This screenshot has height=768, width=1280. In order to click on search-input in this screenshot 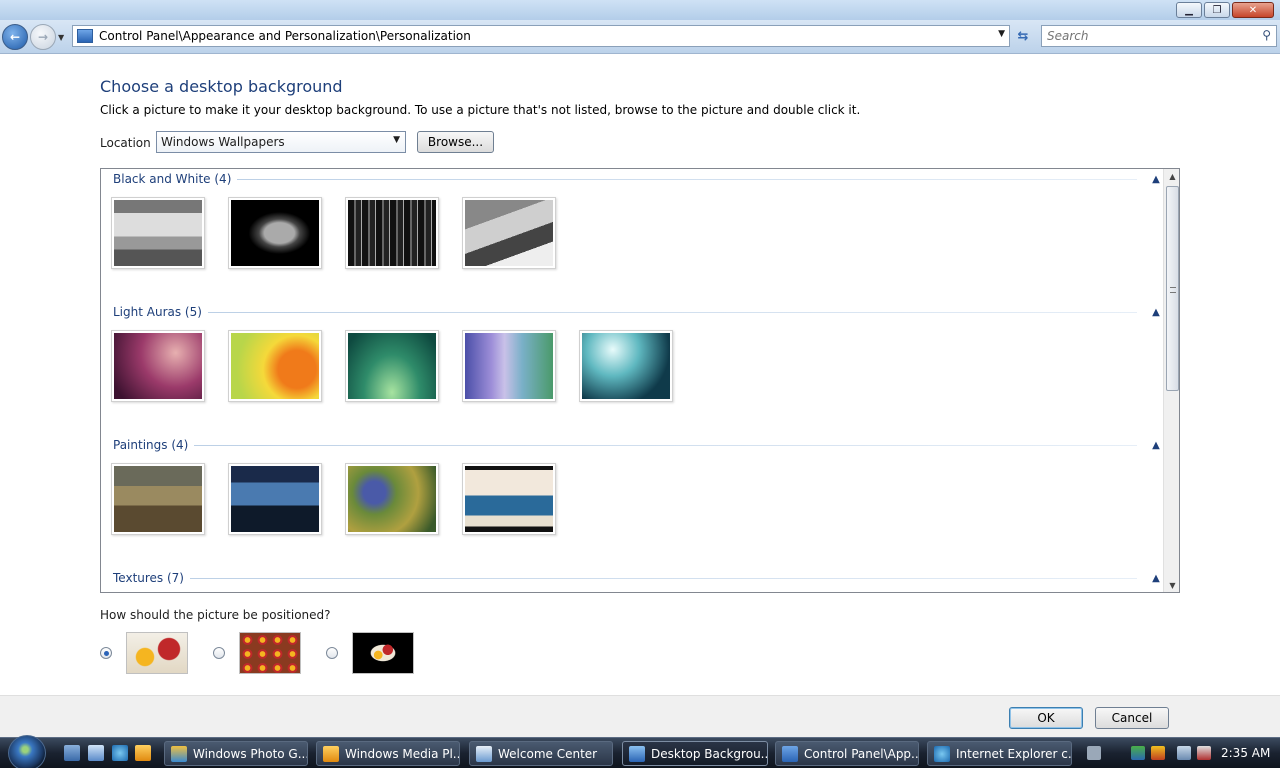, I will do `click(1142, 36)`.